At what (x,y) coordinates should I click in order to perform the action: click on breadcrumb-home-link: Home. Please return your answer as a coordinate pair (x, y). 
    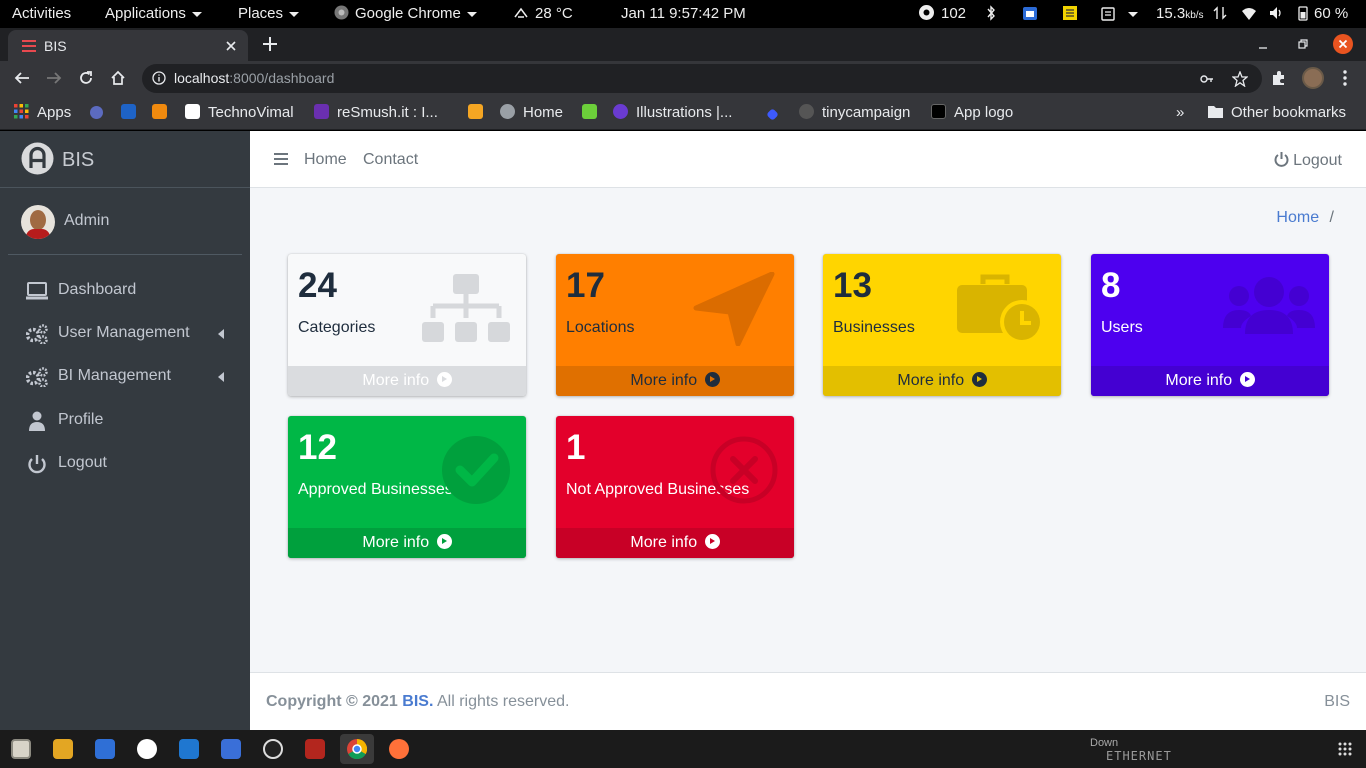
    Looking at the image, I should click on (1297, 217).